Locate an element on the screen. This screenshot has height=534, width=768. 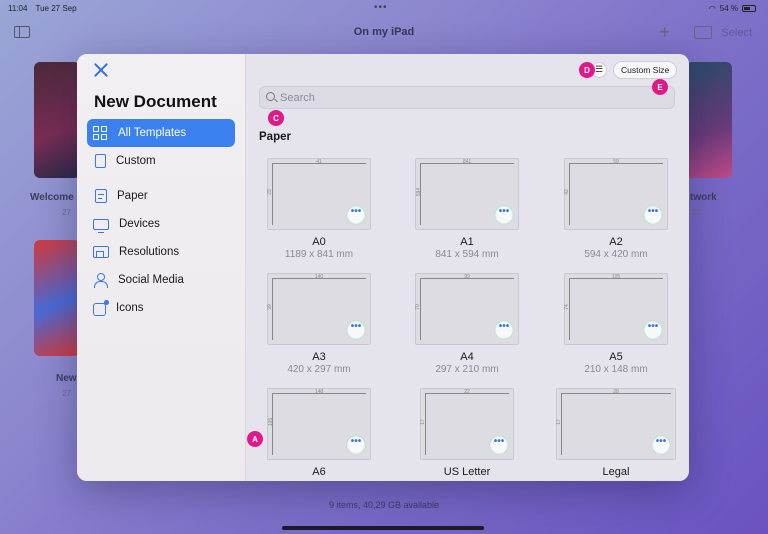
status-bar: 11:04 Tue 27 Sep ••• ◠ 54 % is located at coordinates (384, 8).